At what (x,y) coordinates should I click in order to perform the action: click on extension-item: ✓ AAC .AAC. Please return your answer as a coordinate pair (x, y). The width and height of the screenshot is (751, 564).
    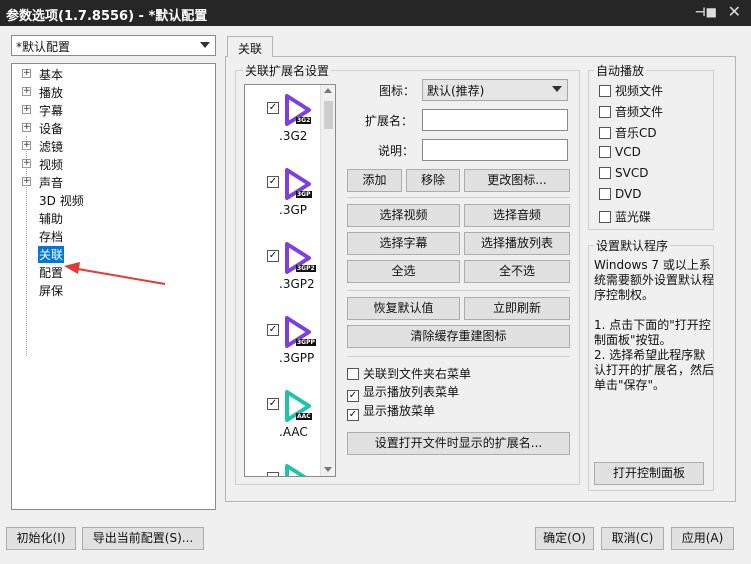
    Looking at the image, I should click on (283, 423).